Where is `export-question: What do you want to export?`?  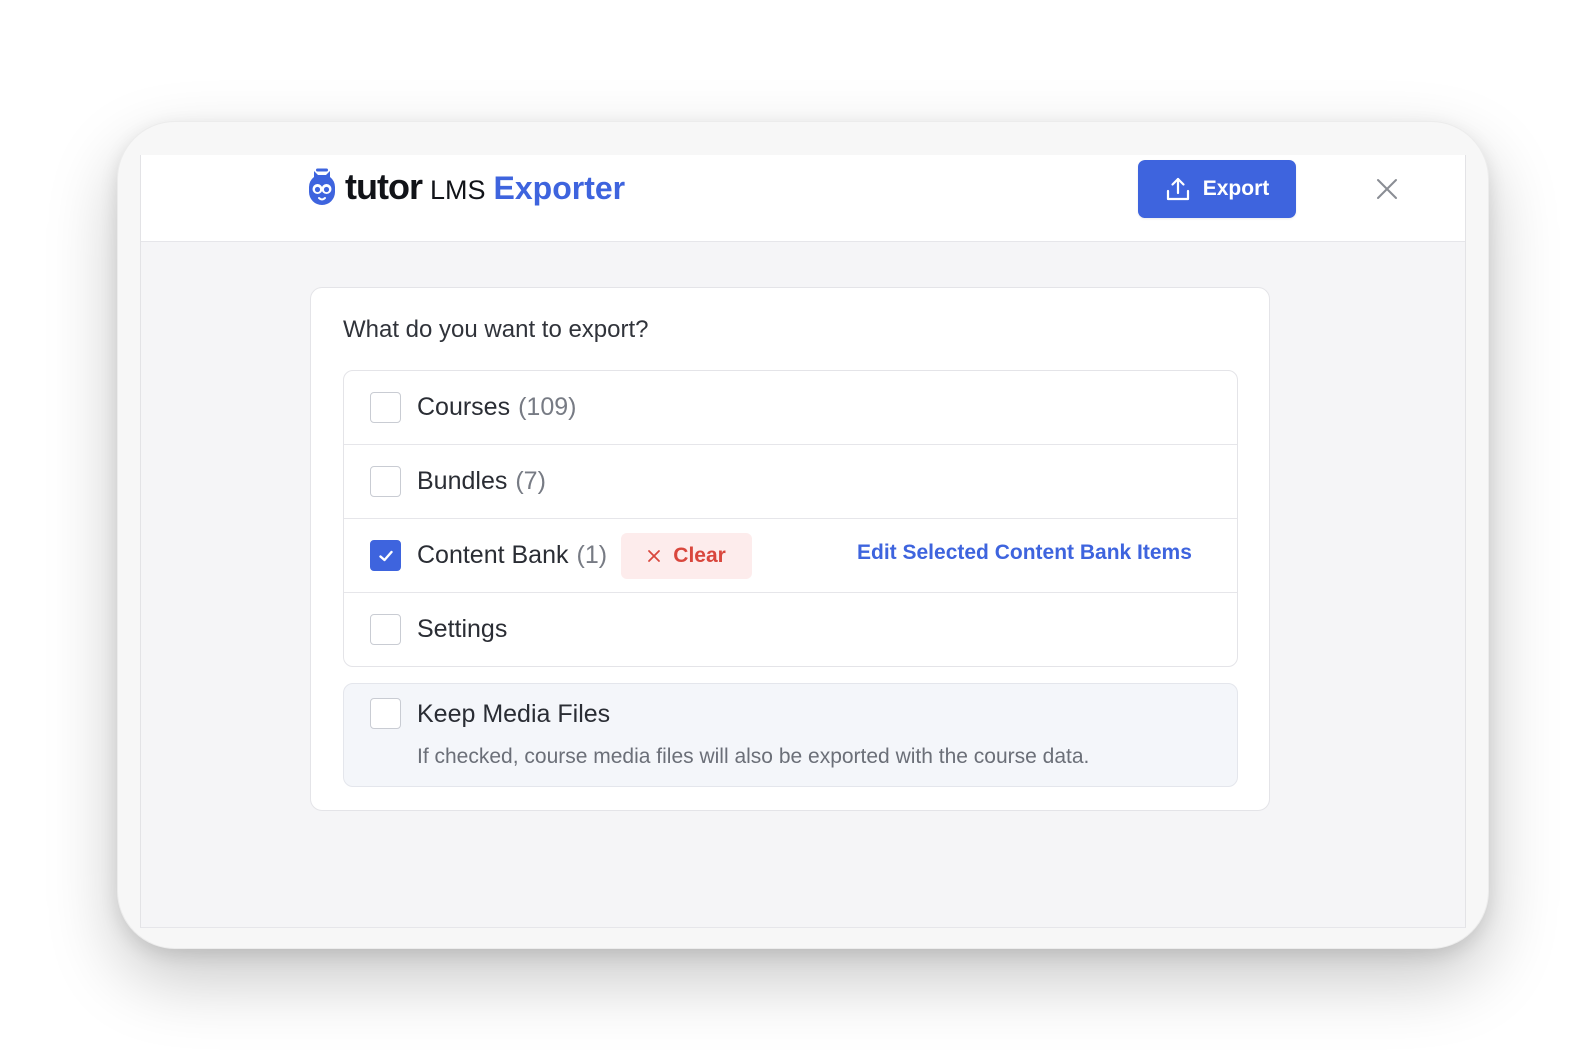 export-question: What do you want to export? is located at coordinates (496, 329).